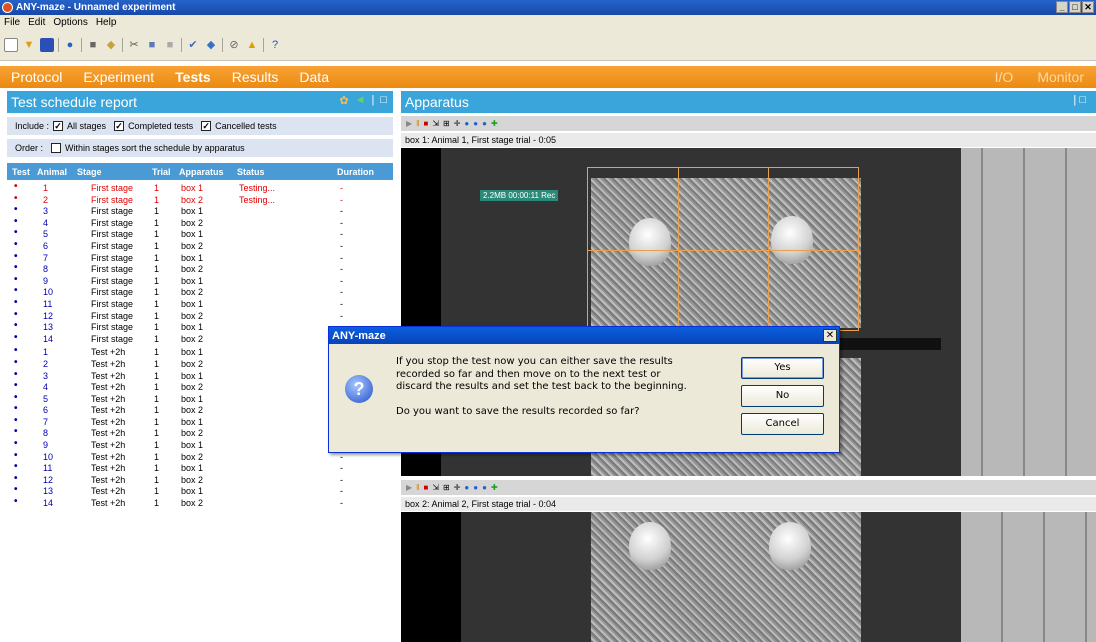 This screenshot has width=1096, height=642. Describe the element at coordinates (1082, 100) in the screenshot. I see `maximize-apparatus-icon: □` at that location.